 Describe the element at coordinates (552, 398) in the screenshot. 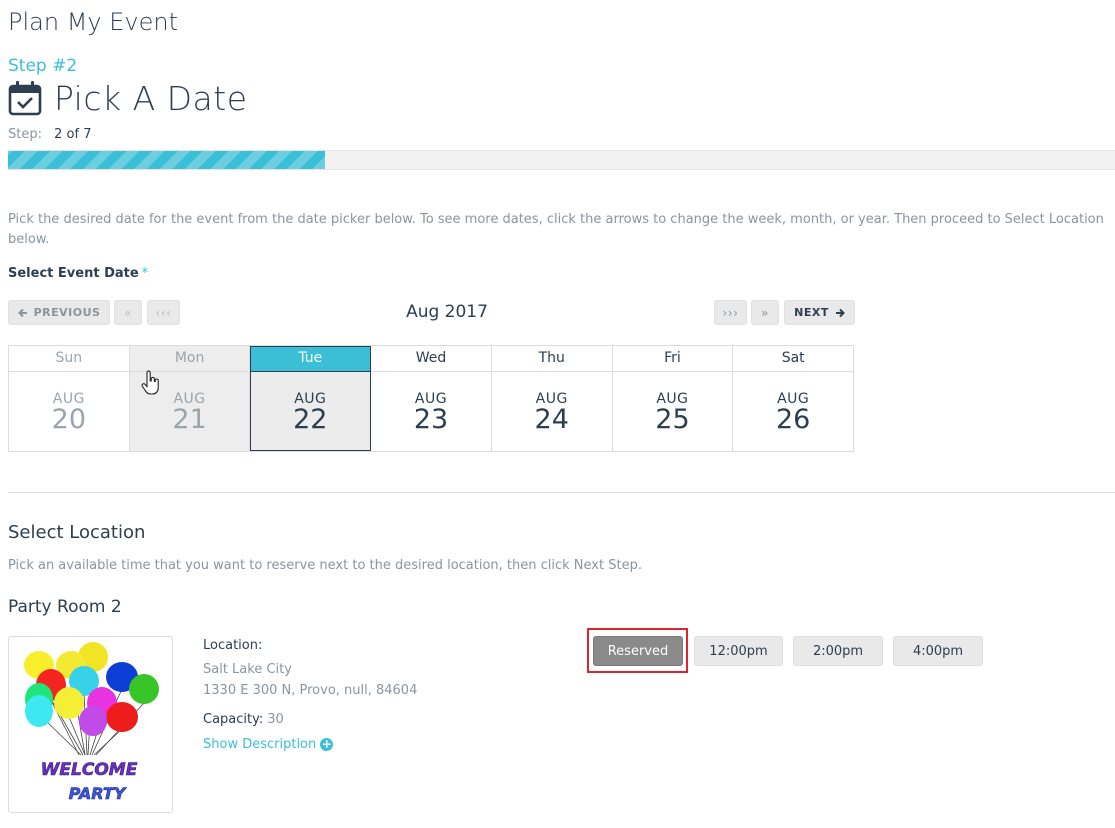

I see `day-cell-thu: Thu AUG 24` at that location.